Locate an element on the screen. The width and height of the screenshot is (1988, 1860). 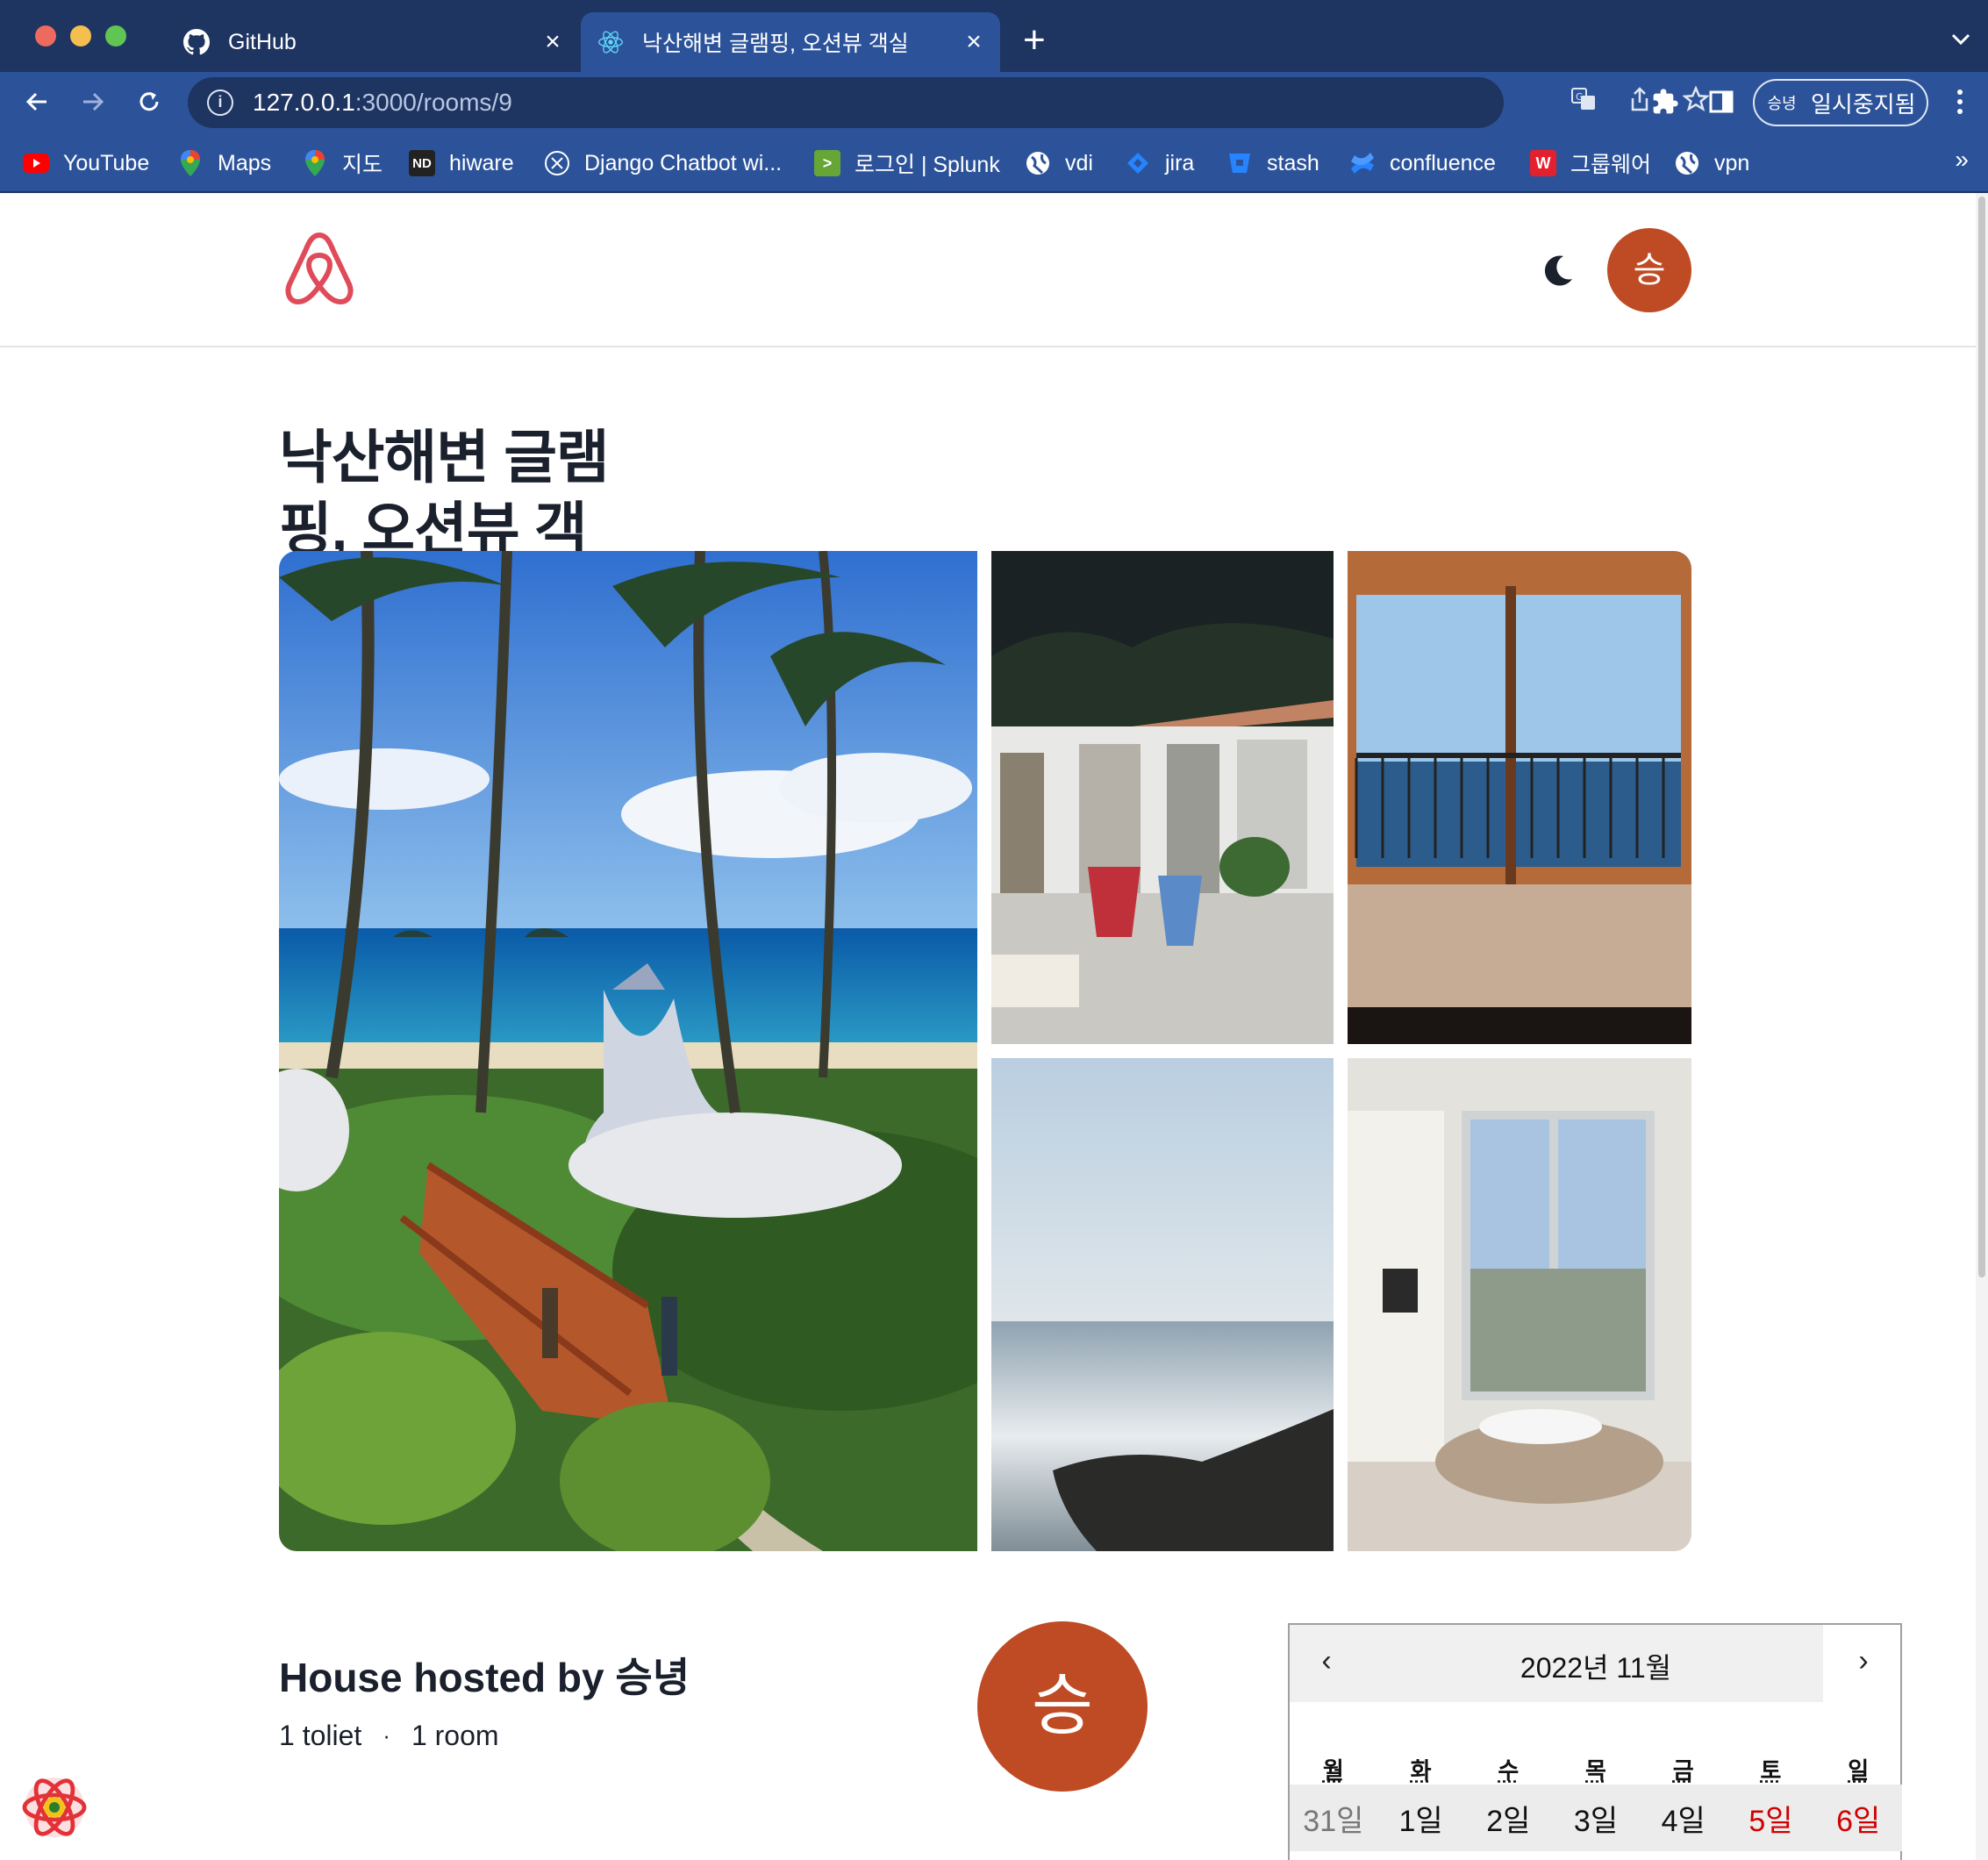
back-arrow-icon is located at coordinates (35, 102).